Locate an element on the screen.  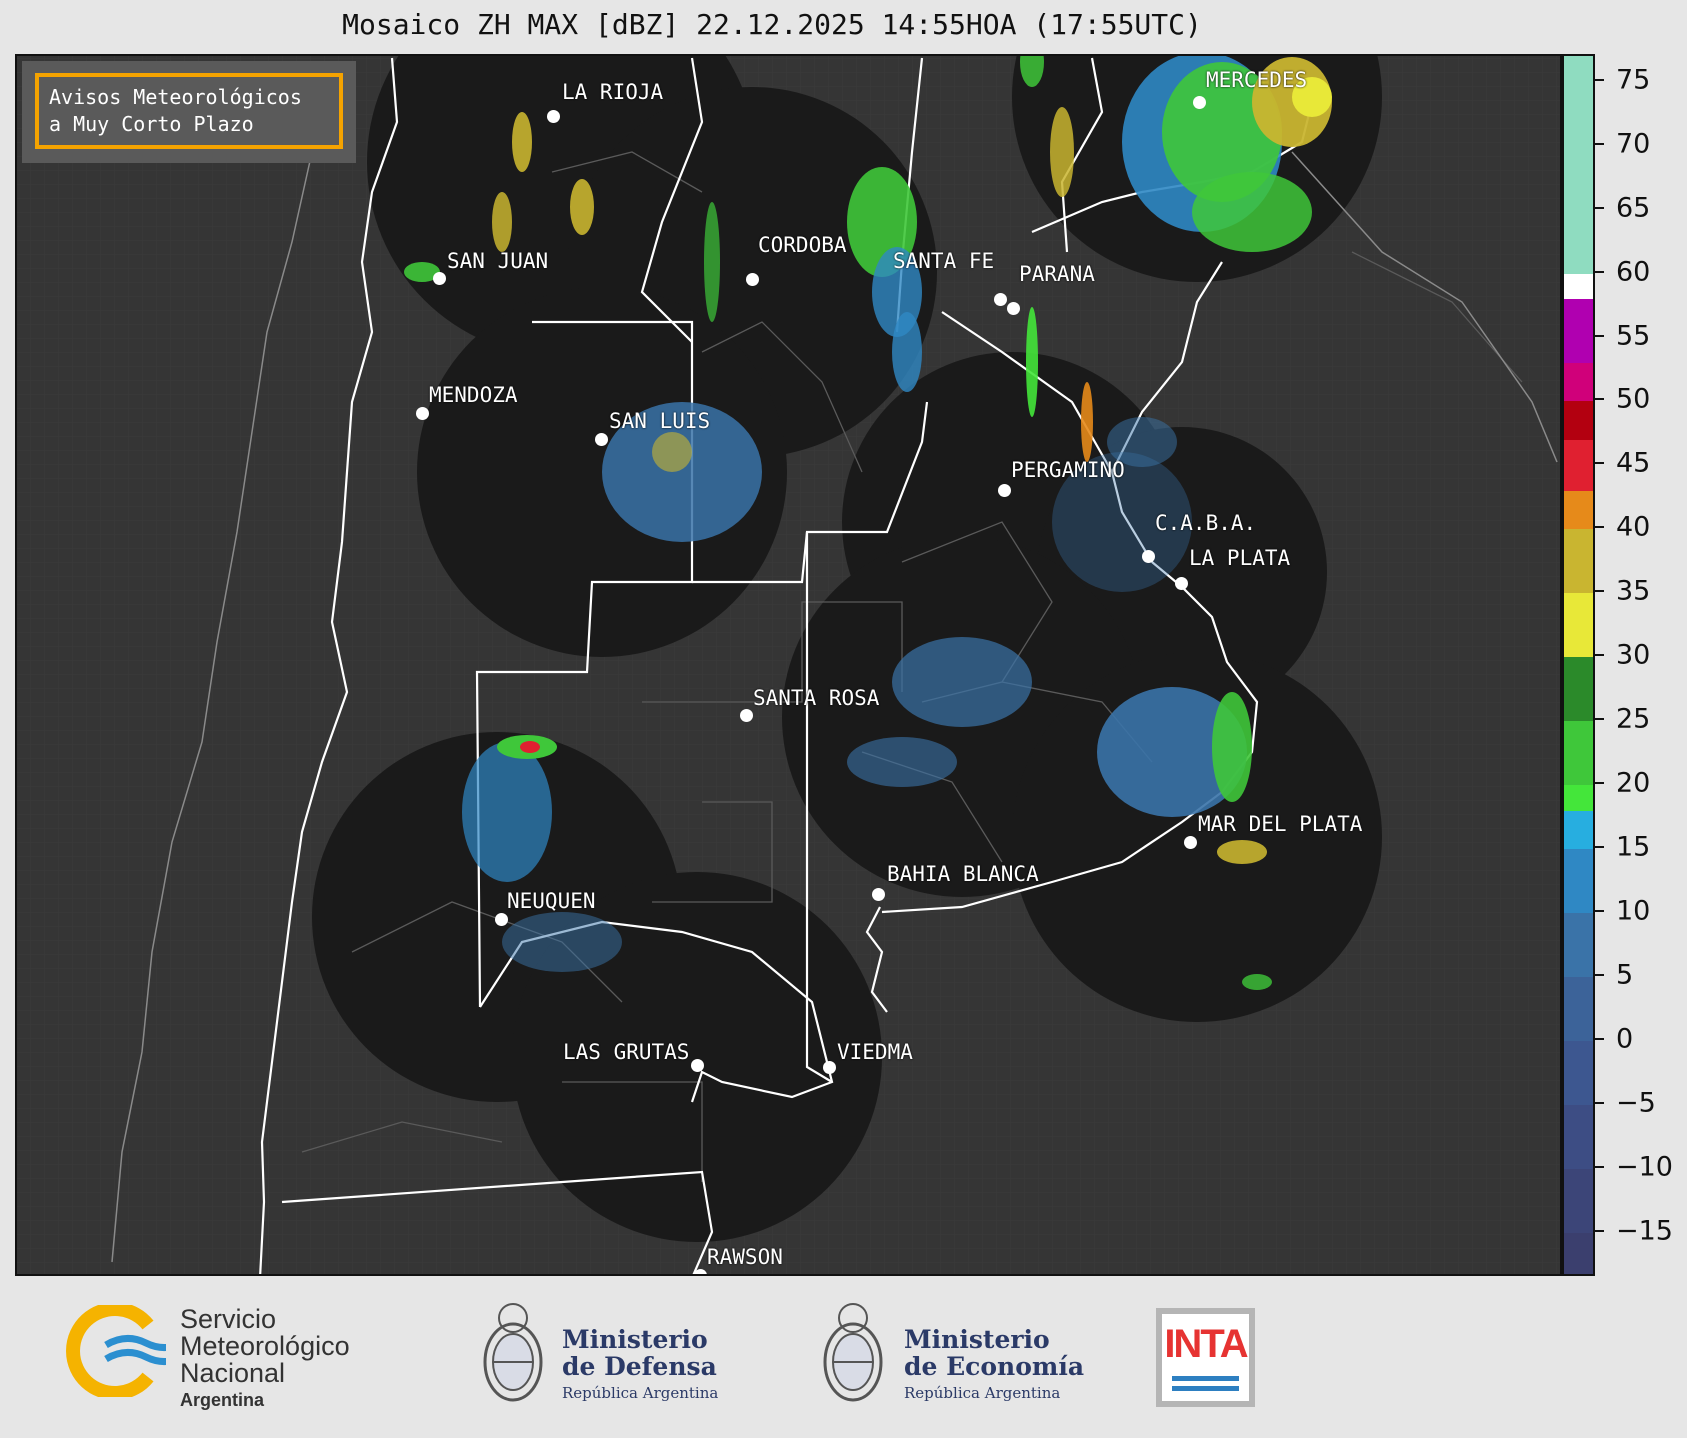
colorbar-tick-label: −10 is located at coordinates (1644, 1167).